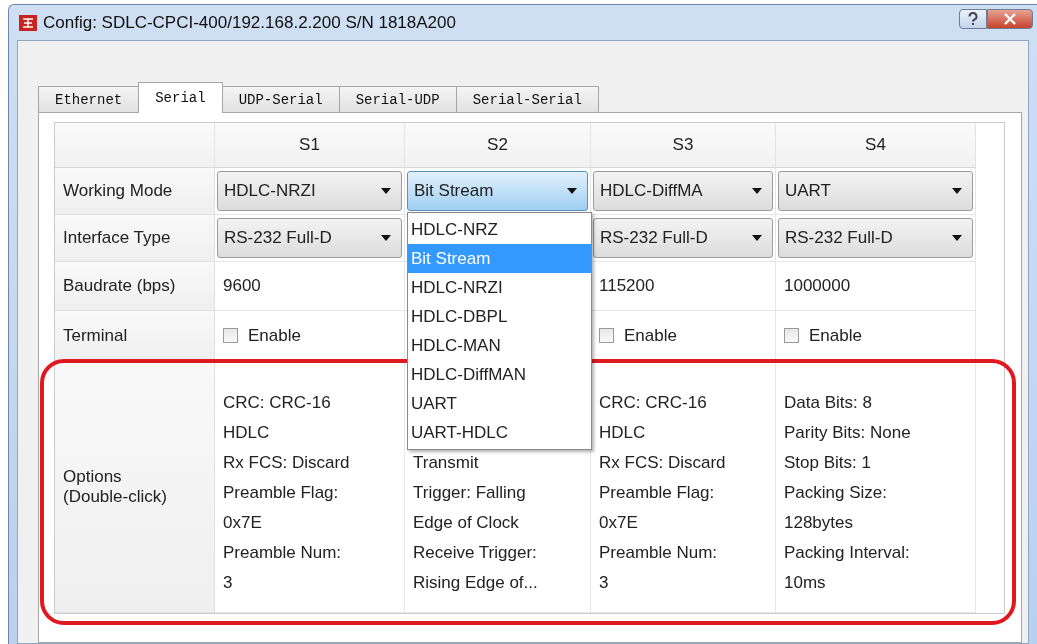  Describe the element at coordinates (828, 403) in the screenshot. I see `option-text: Data Bits: 8` at that location.